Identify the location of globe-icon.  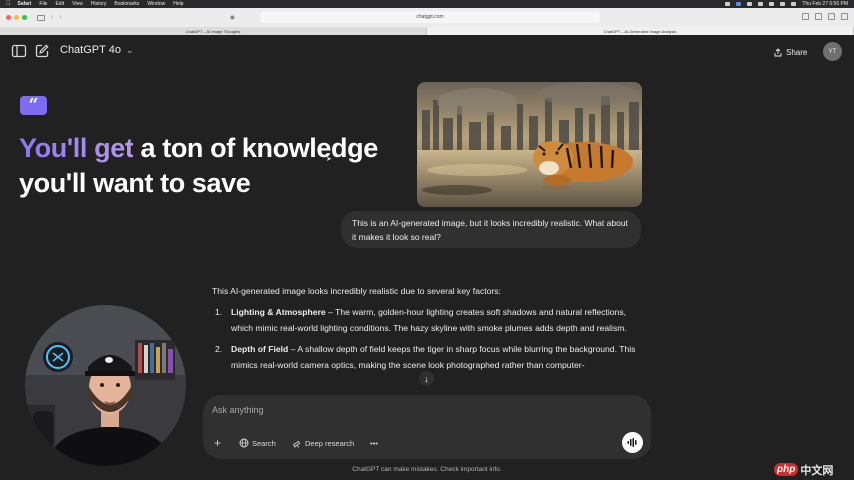
(244, 443).